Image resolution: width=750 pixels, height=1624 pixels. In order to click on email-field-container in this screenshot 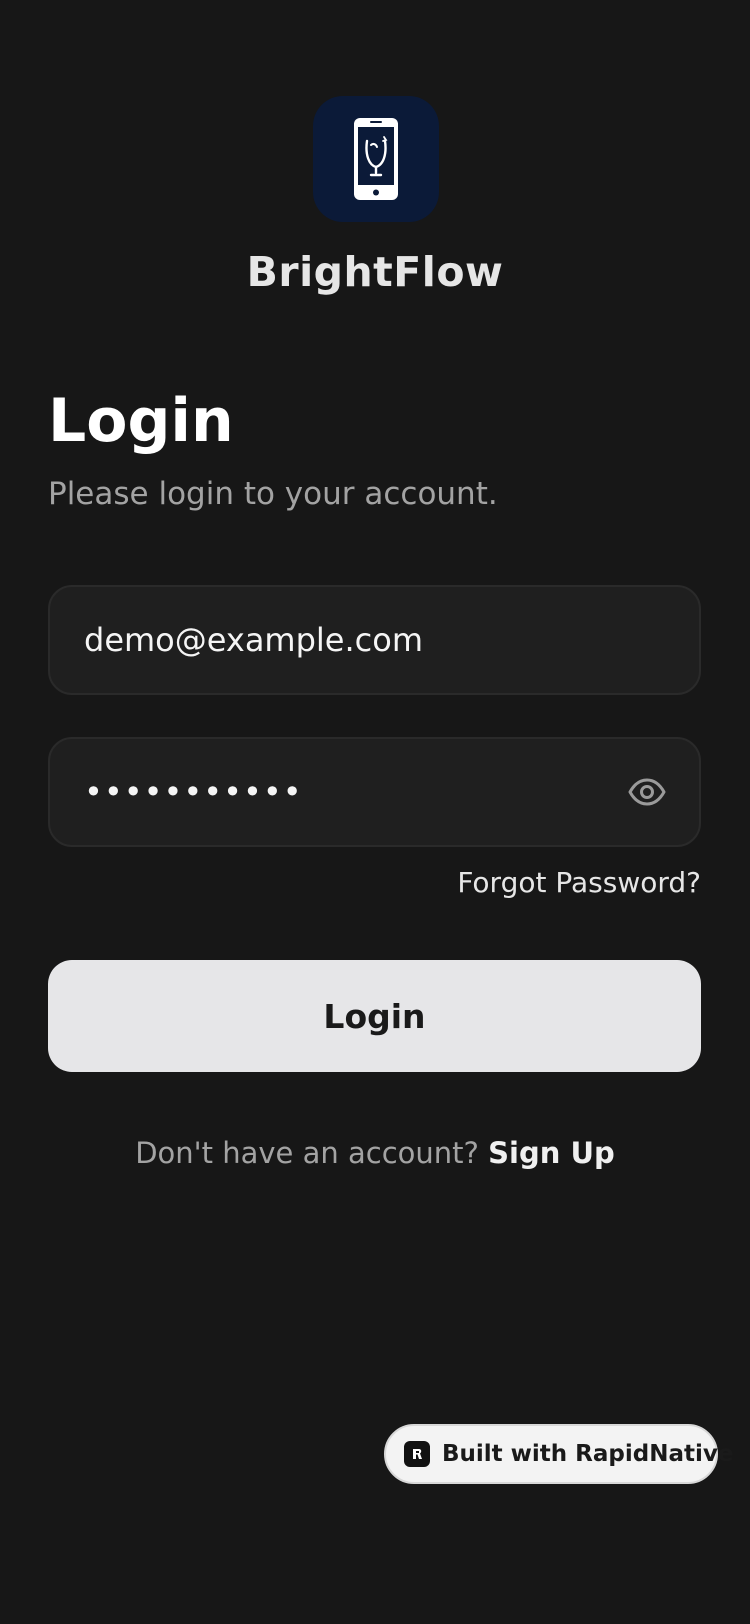, I will do `click(374, 640)`.